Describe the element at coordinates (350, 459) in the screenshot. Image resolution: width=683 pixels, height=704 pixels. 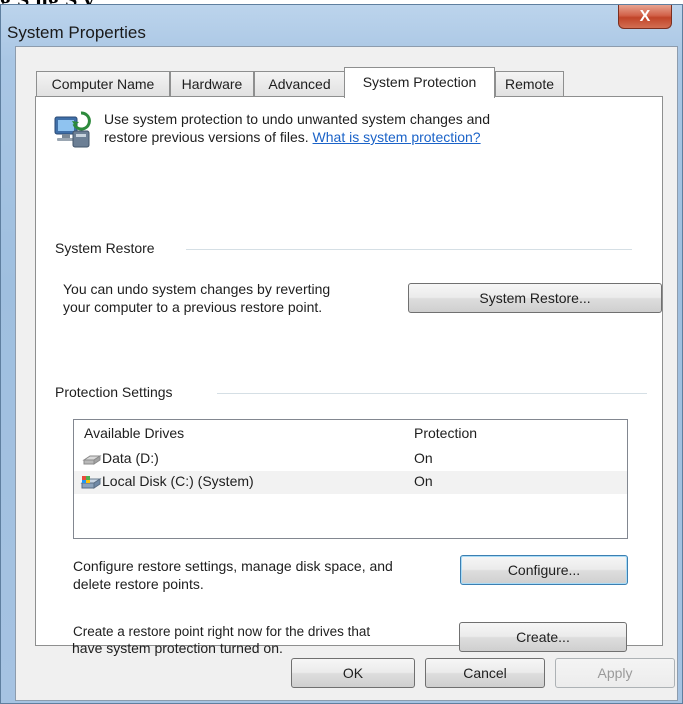
I see `drive-row-data: Data (D:) On` at that location.